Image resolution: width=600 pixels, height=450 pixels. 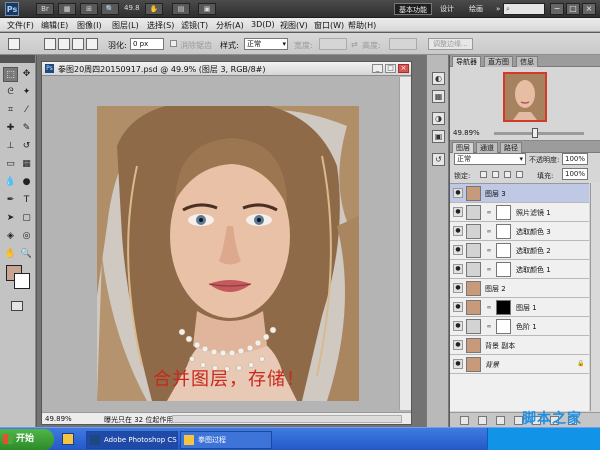 I want to click on navigator-zoom: 49.89%, so click(x=466, y=133).